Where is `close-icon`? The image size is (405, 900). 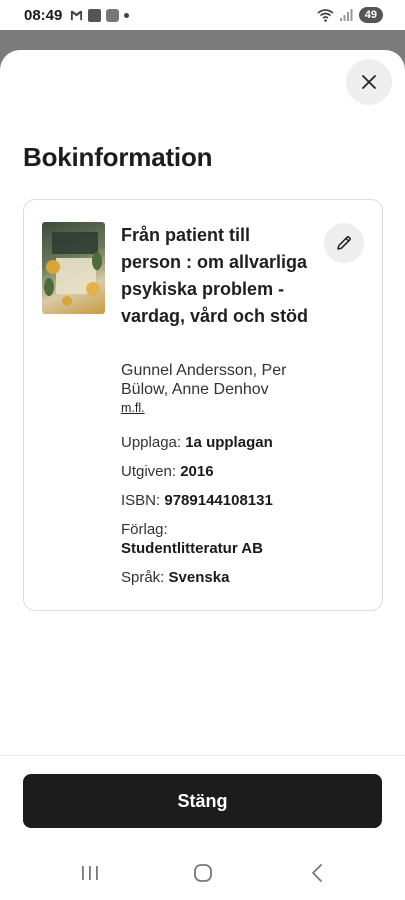
close-icon is located at coordinates (369, 82).